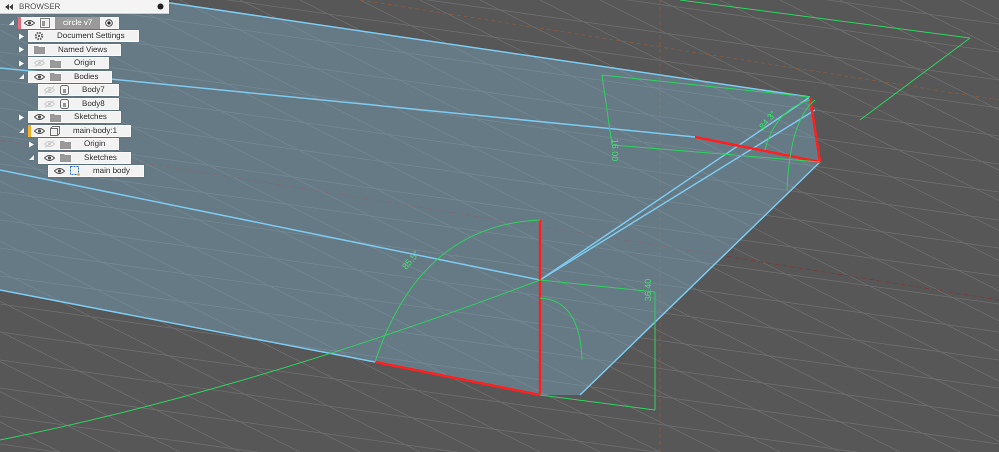  I want to click on document-icon, so click(45, 23).